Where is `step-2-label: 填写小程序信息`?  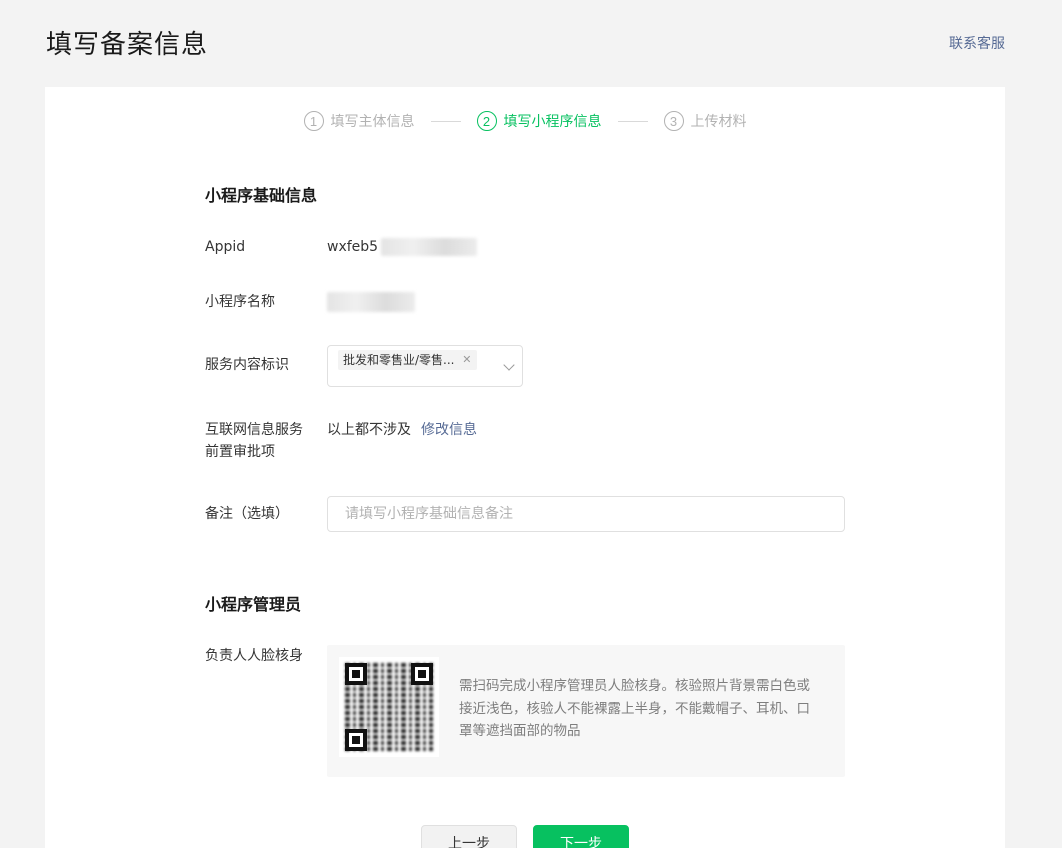 step-2-label: 填写小程序信息 is located at coordinates (552, 122).